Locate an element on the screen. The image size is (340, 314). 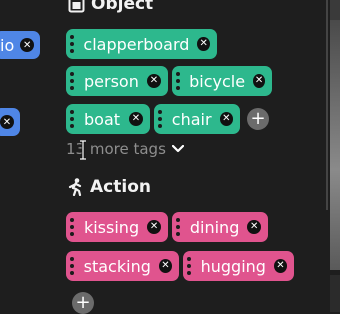
tag-label: kissing is located at coordinates (111, 227).